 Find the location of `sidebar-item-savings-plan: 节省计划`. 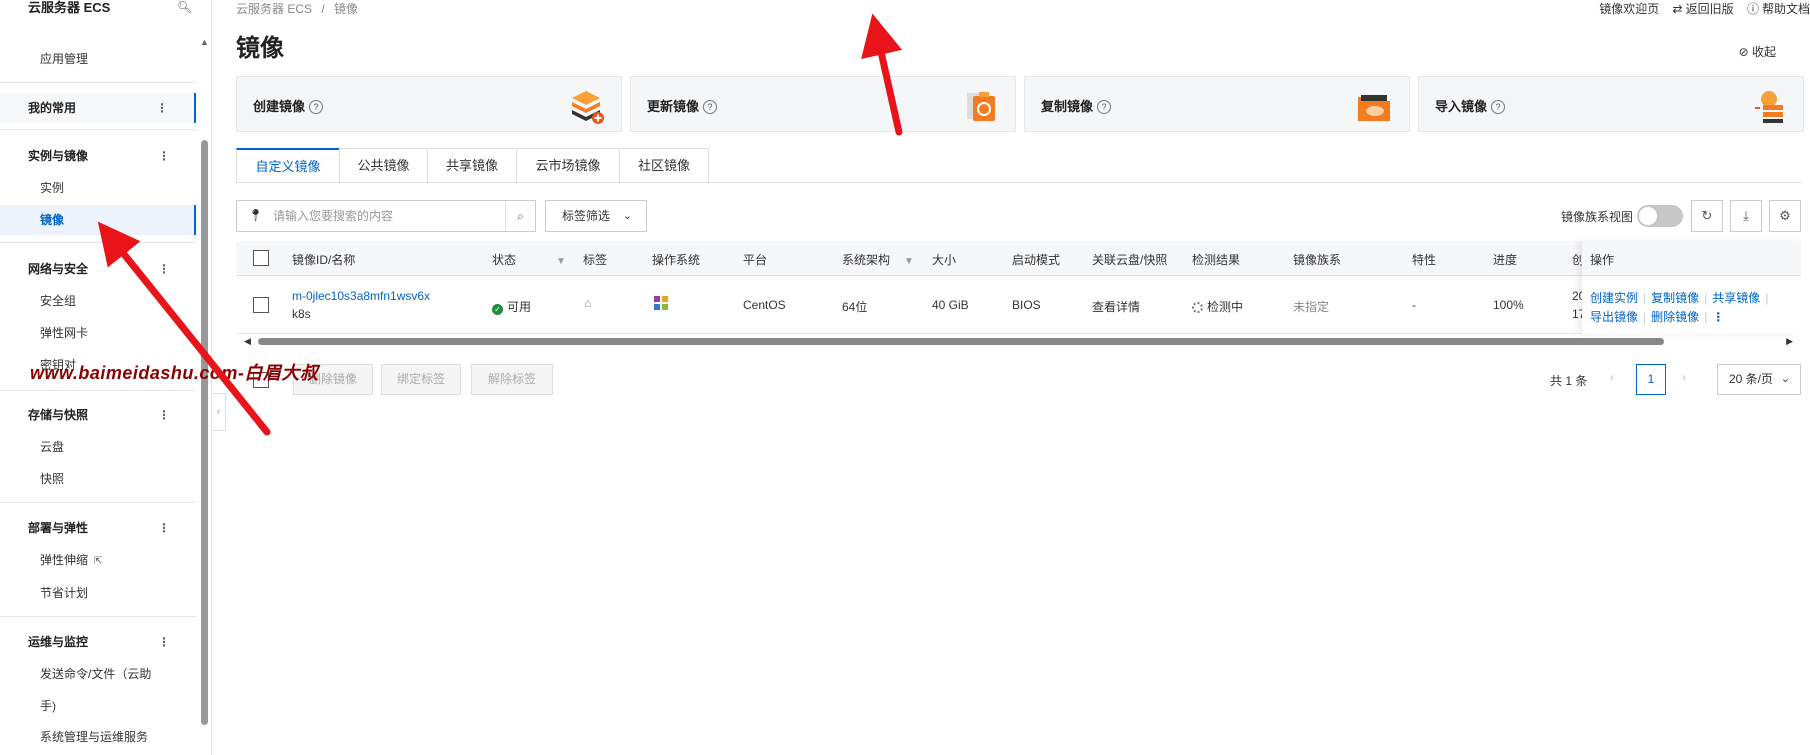

sidebar-item-savings-plan: 节省计划 is located at coordinates (98, 593).